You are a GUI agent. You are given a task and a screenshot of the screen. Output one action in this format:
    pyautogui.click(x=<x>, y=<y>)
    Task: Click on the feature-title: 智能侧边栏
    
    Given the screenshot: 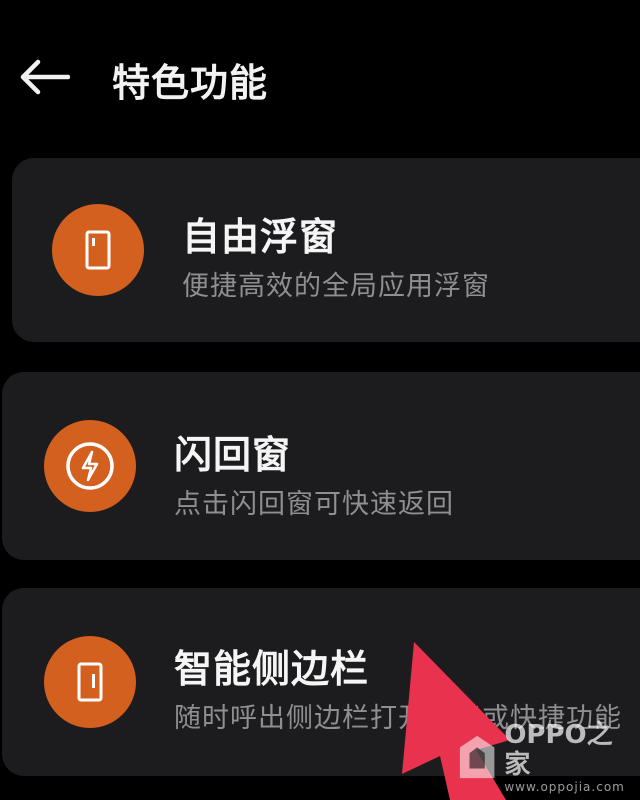 What is the action you would take?
    pyautogui.click(x=272, y=669)
    